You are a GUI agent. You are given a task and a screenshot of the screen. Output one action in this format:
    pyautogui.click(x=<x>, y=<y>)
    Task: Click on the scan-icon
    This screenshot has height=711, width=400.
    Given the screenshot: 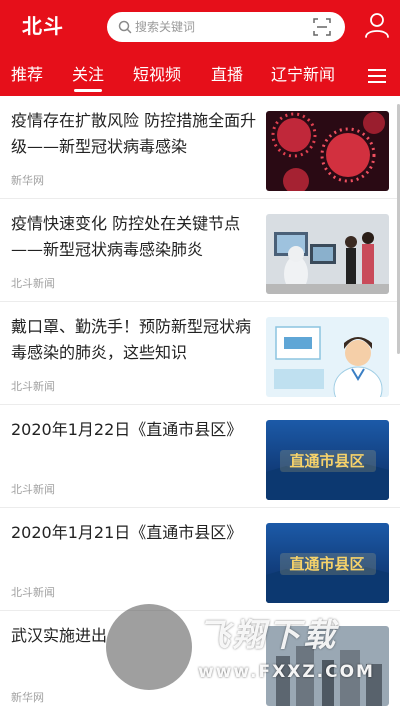 What is the action you would take?
    pyautogui.click(x=322, y=27)
    